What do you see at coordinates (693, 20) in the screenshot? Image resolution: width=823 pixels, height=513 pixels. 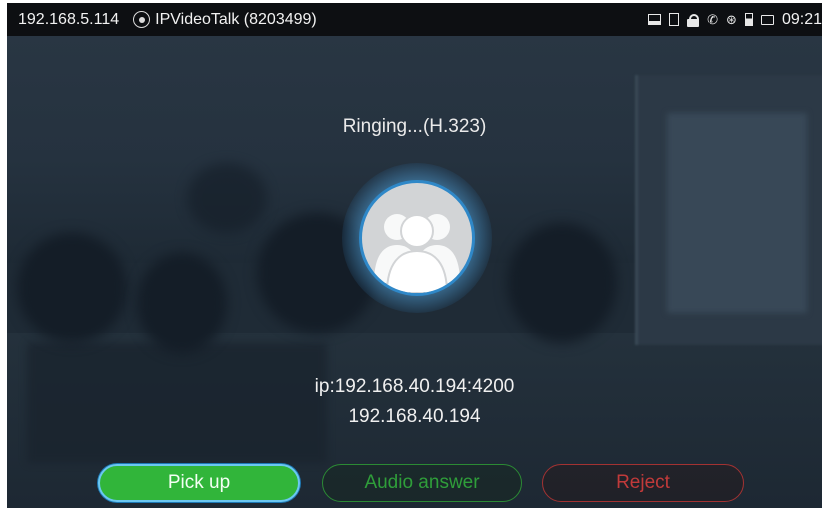 I see `lock-icon` at bounding box center [693, 20].